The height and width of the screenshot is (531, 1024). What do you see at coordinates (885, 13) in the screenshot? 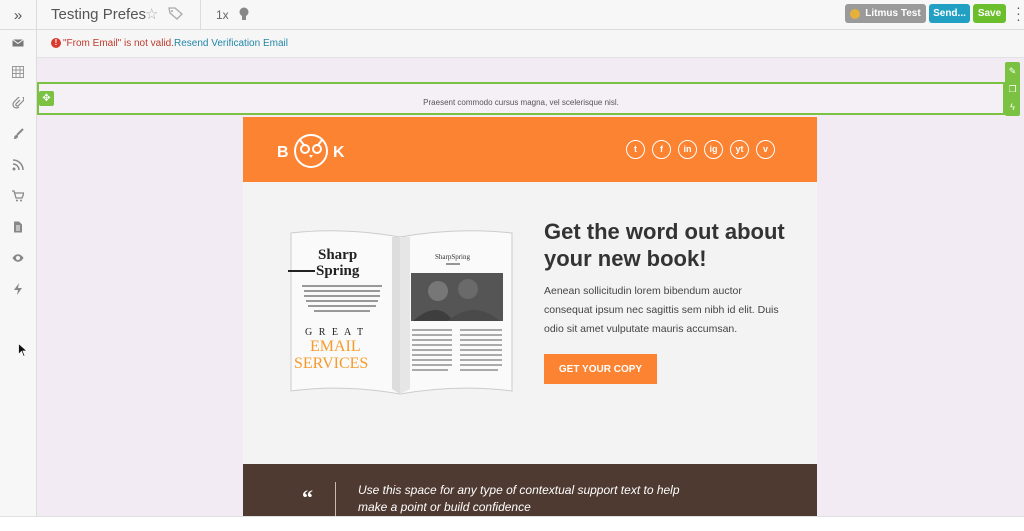
I see `litmus-test-button: Litmus Test` at bounding box center [885, 13].